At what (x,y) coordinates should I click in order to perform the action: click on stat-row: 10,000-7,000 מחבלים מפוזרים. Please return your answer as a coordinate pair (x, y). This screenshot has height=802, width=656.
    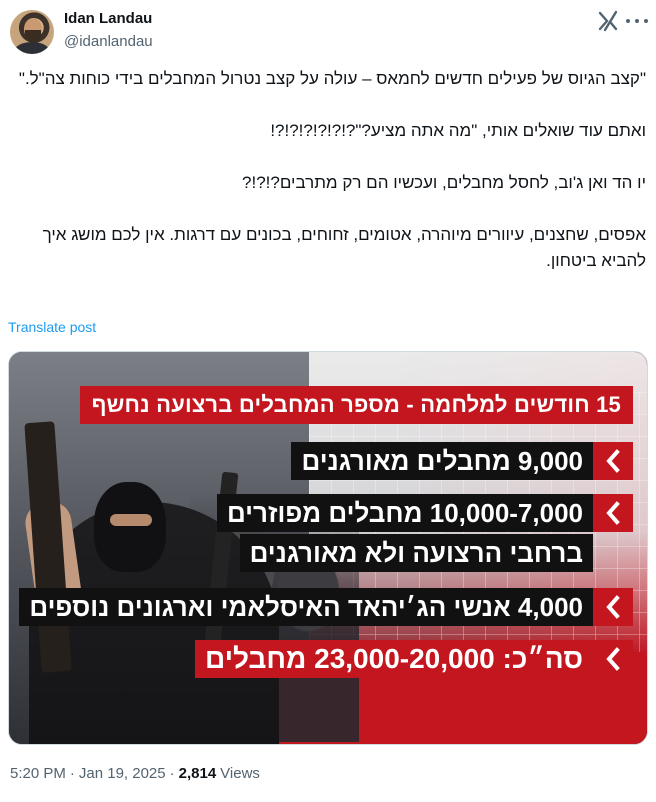
    Looking at the image, I should click on (424, 513).